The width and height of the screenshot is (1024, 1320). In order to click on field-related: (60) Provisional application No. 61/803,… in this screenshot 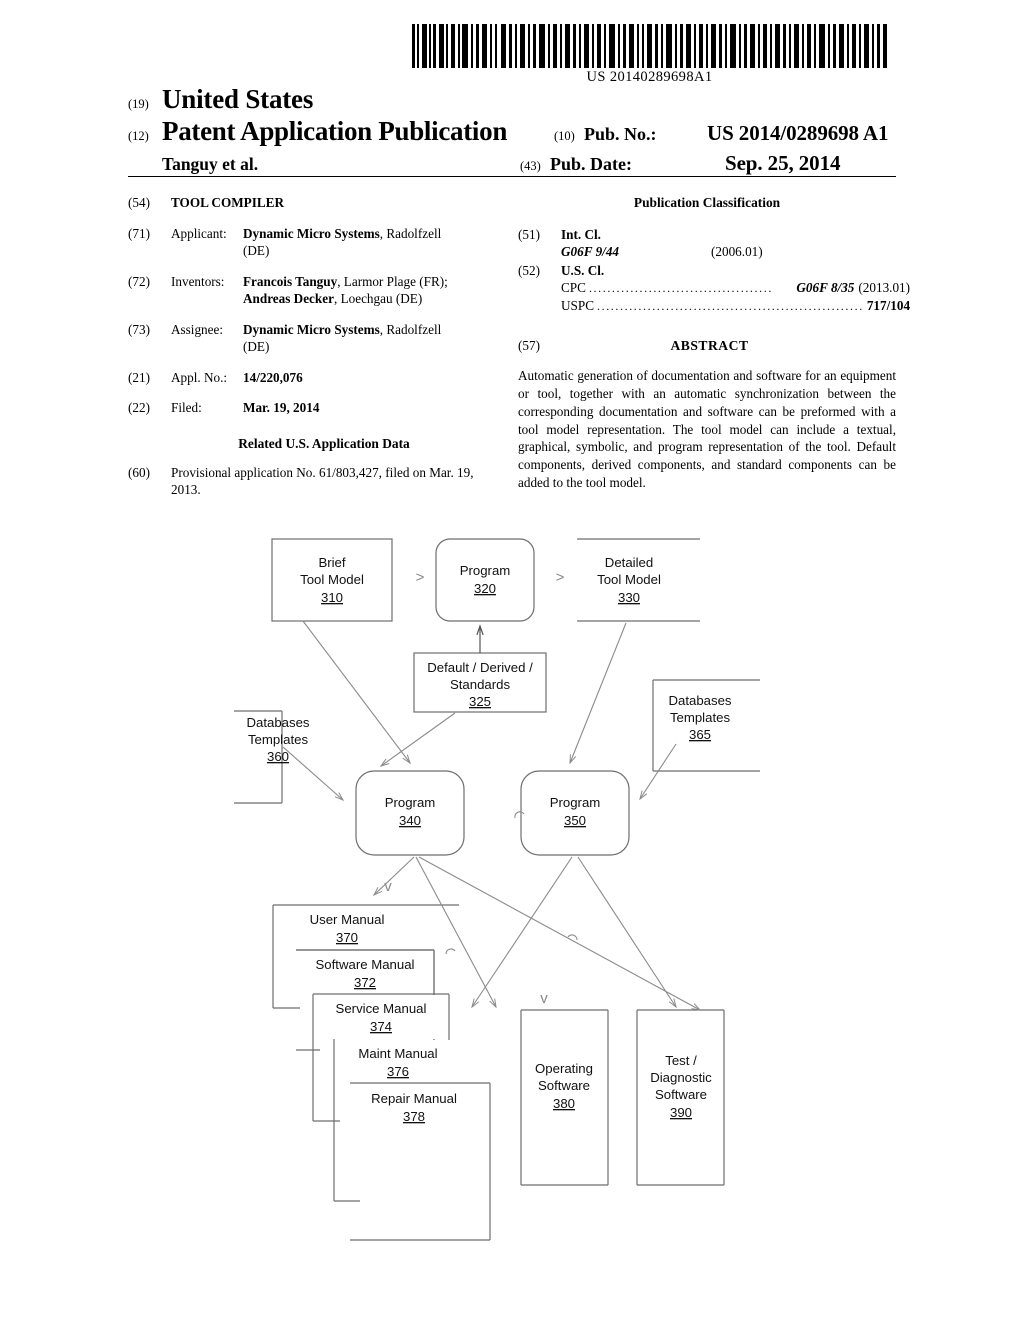, I will do `click(314, 481)`.